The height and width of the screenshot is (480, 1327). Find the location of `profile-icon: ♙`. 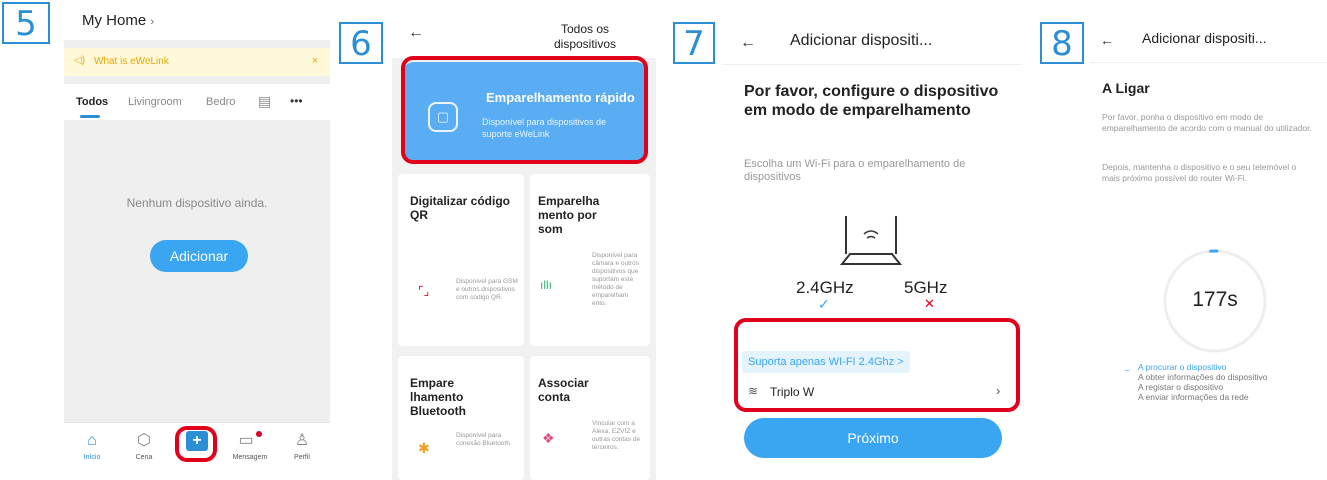

profile-icon: ♙ is located at coordinates (302, 440).